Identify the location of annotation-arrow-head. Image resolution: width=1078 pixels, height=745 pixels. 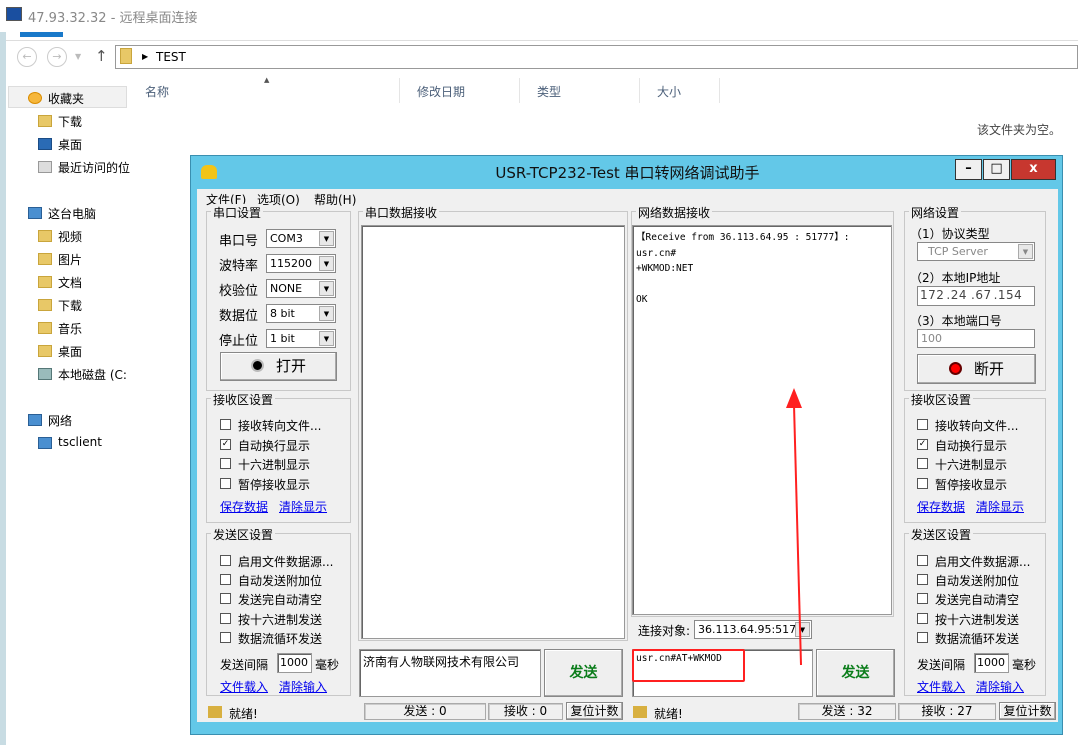
(794, 398).